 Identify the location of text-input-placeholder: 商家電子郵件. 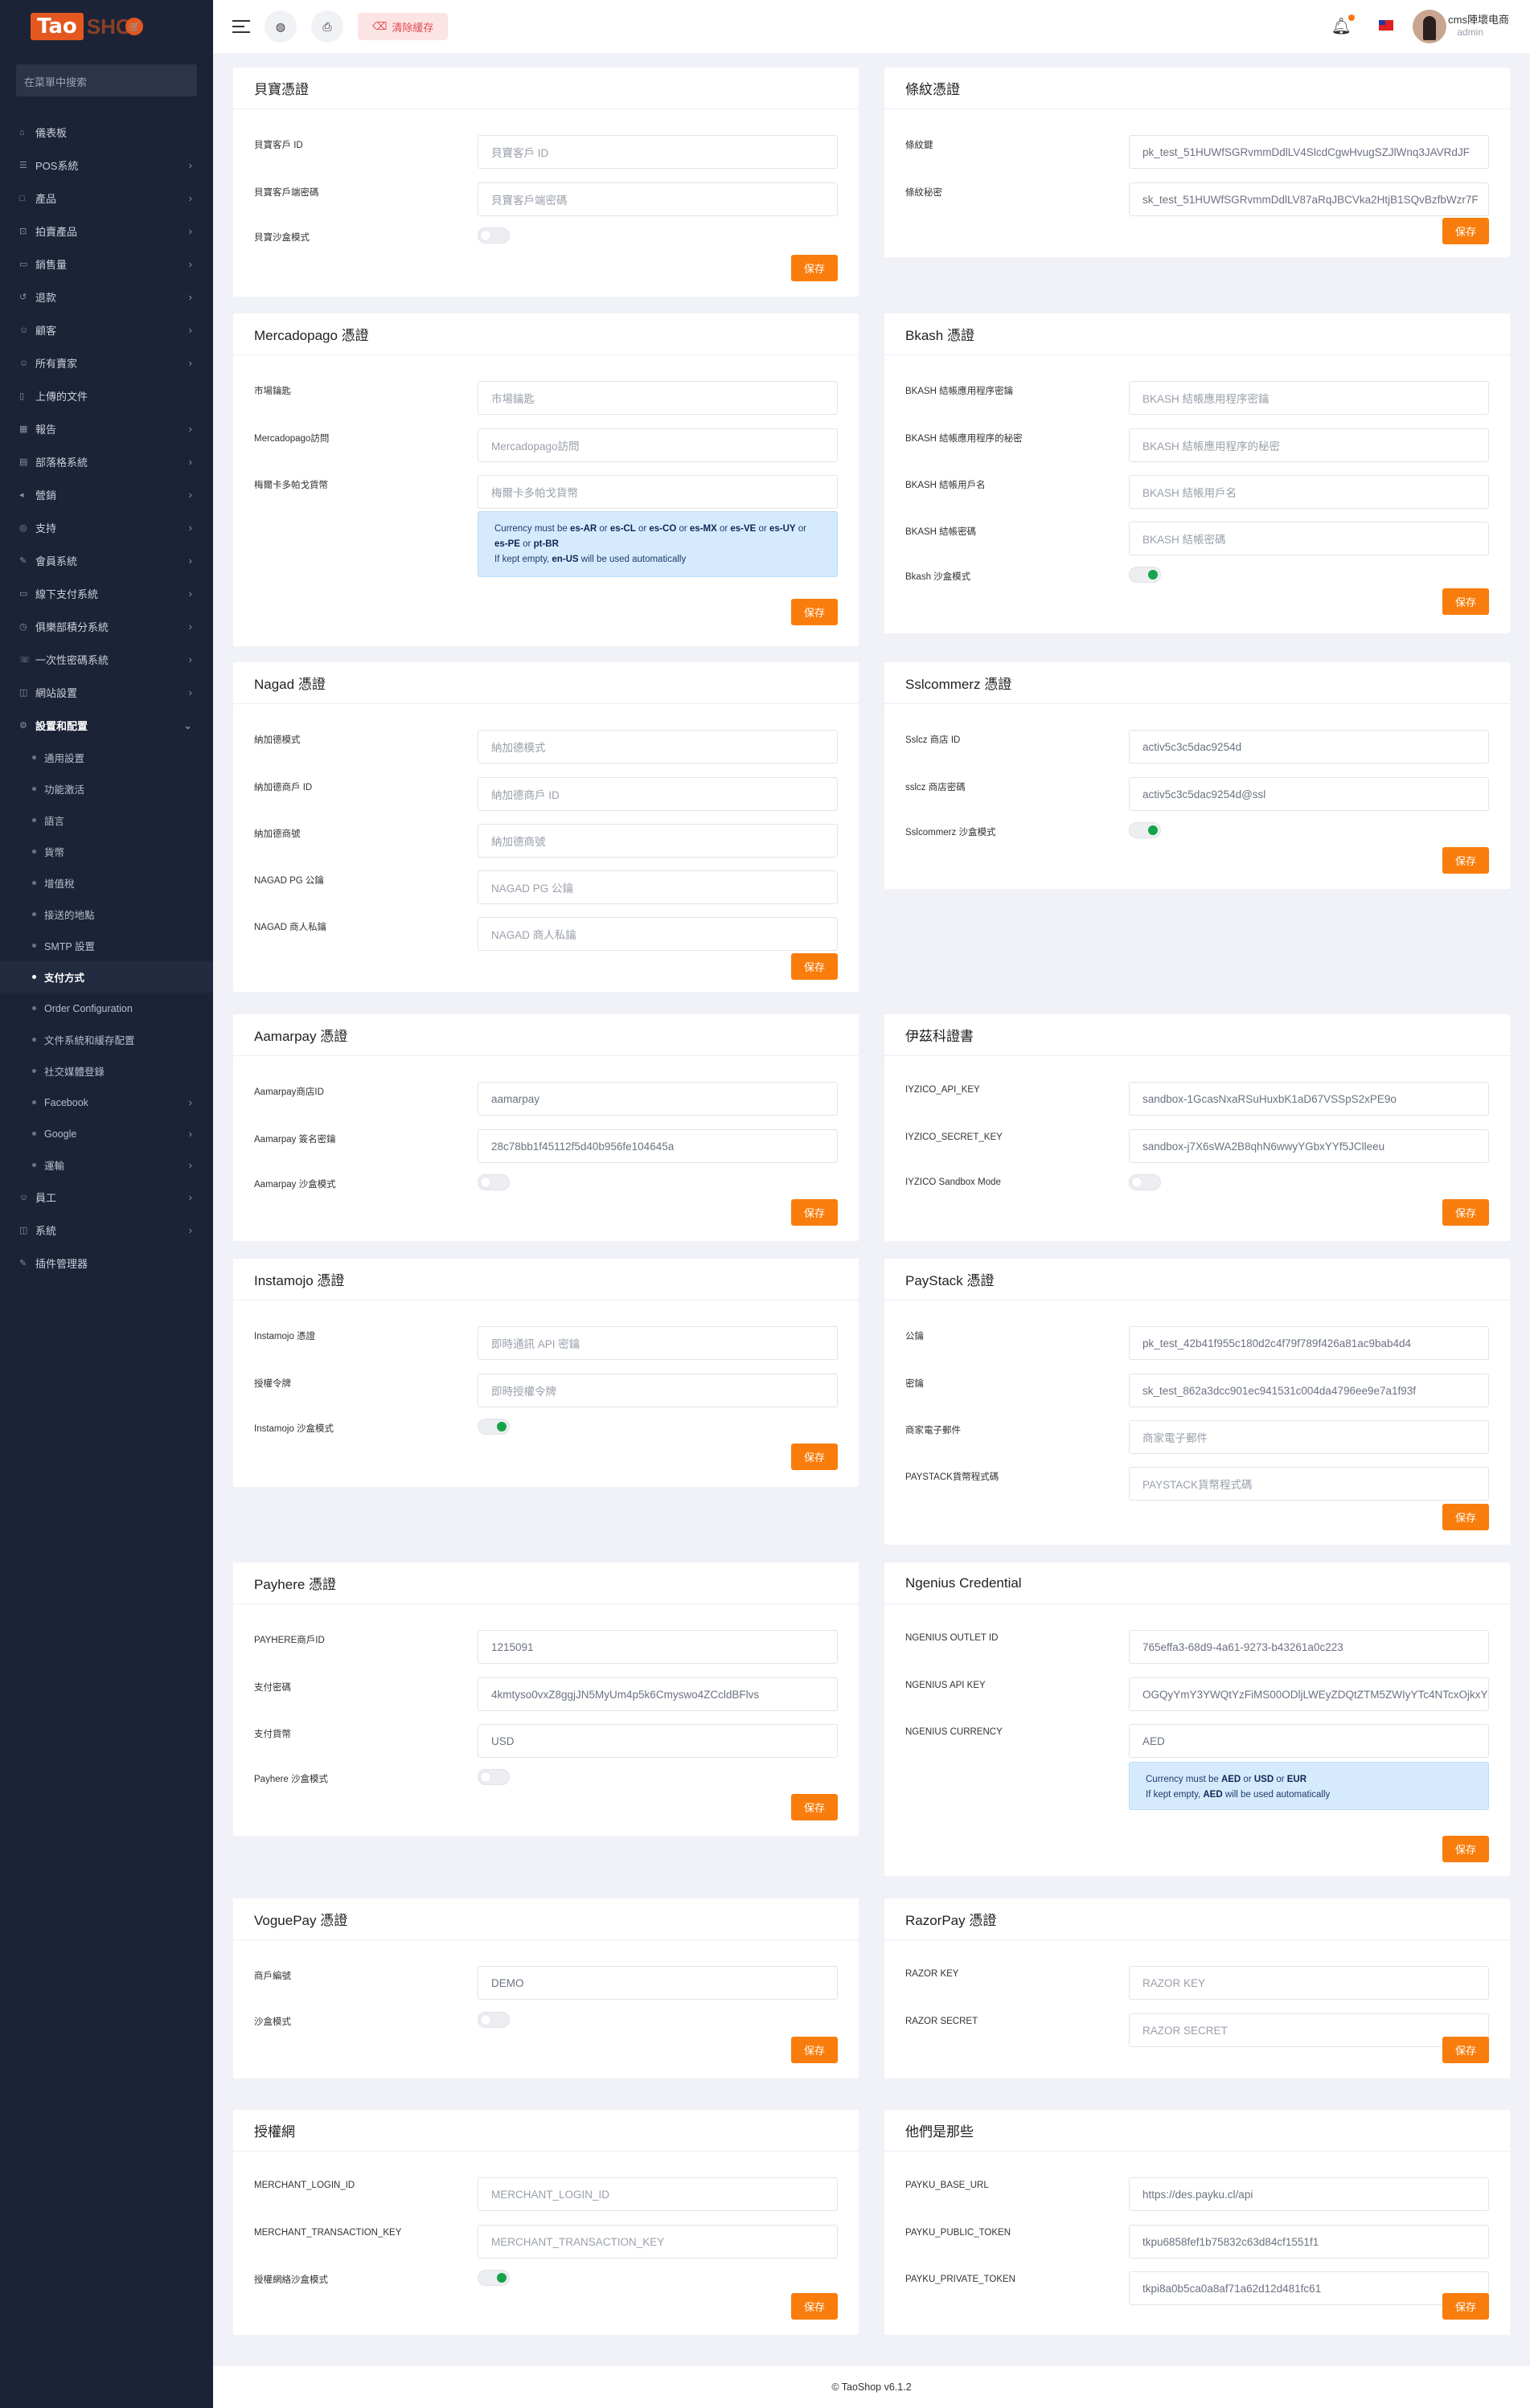
(1309, 1437).